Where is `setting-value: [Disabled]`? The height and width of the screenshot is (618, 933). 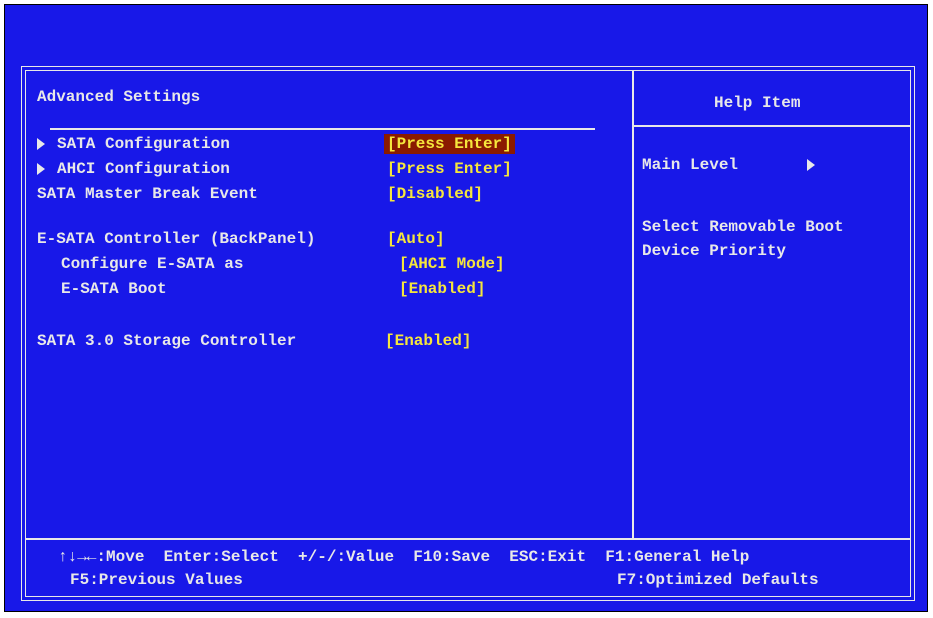 setting-value: [Disabled] is located at coordinates (435, 194).